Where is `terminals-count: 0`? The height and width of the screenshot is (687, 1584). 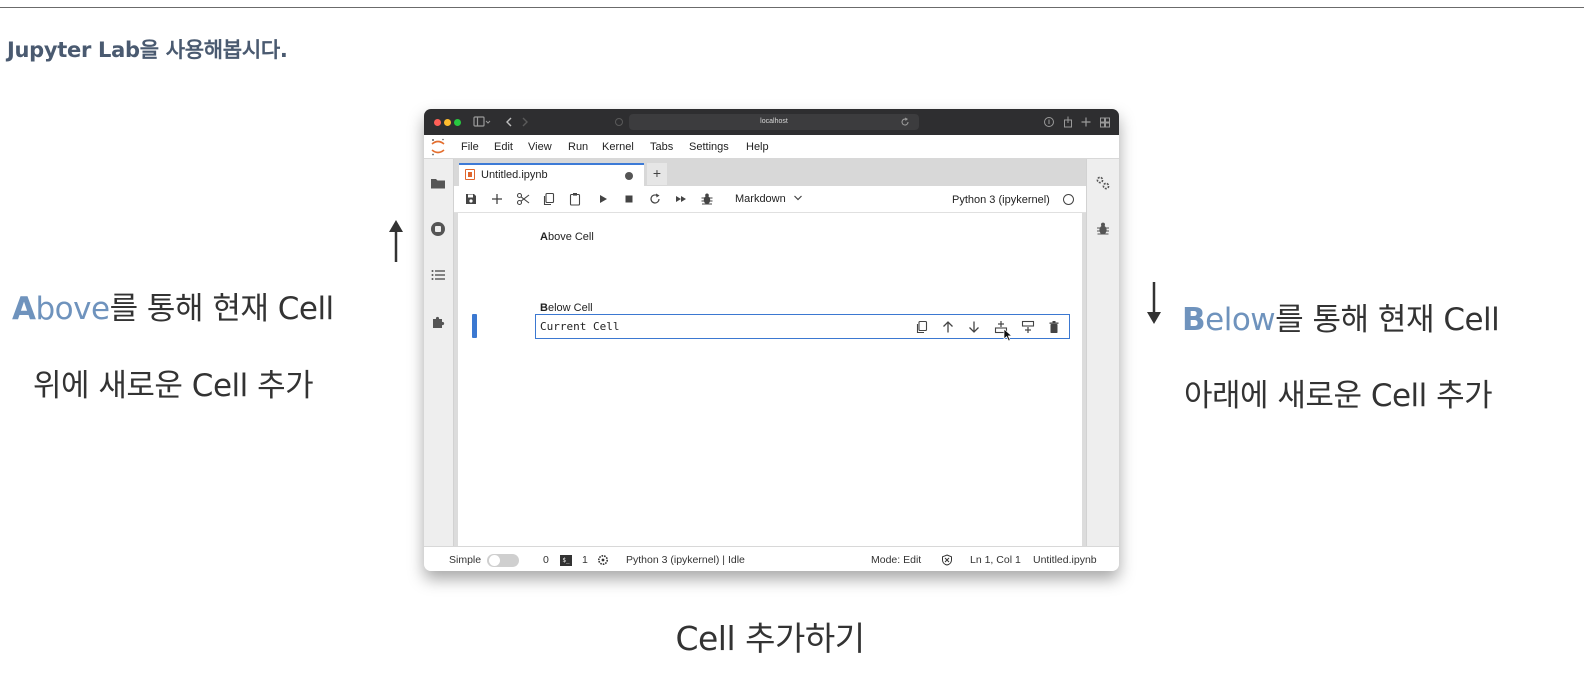 terminals-count: 0 is located at coordinates (546, 560).